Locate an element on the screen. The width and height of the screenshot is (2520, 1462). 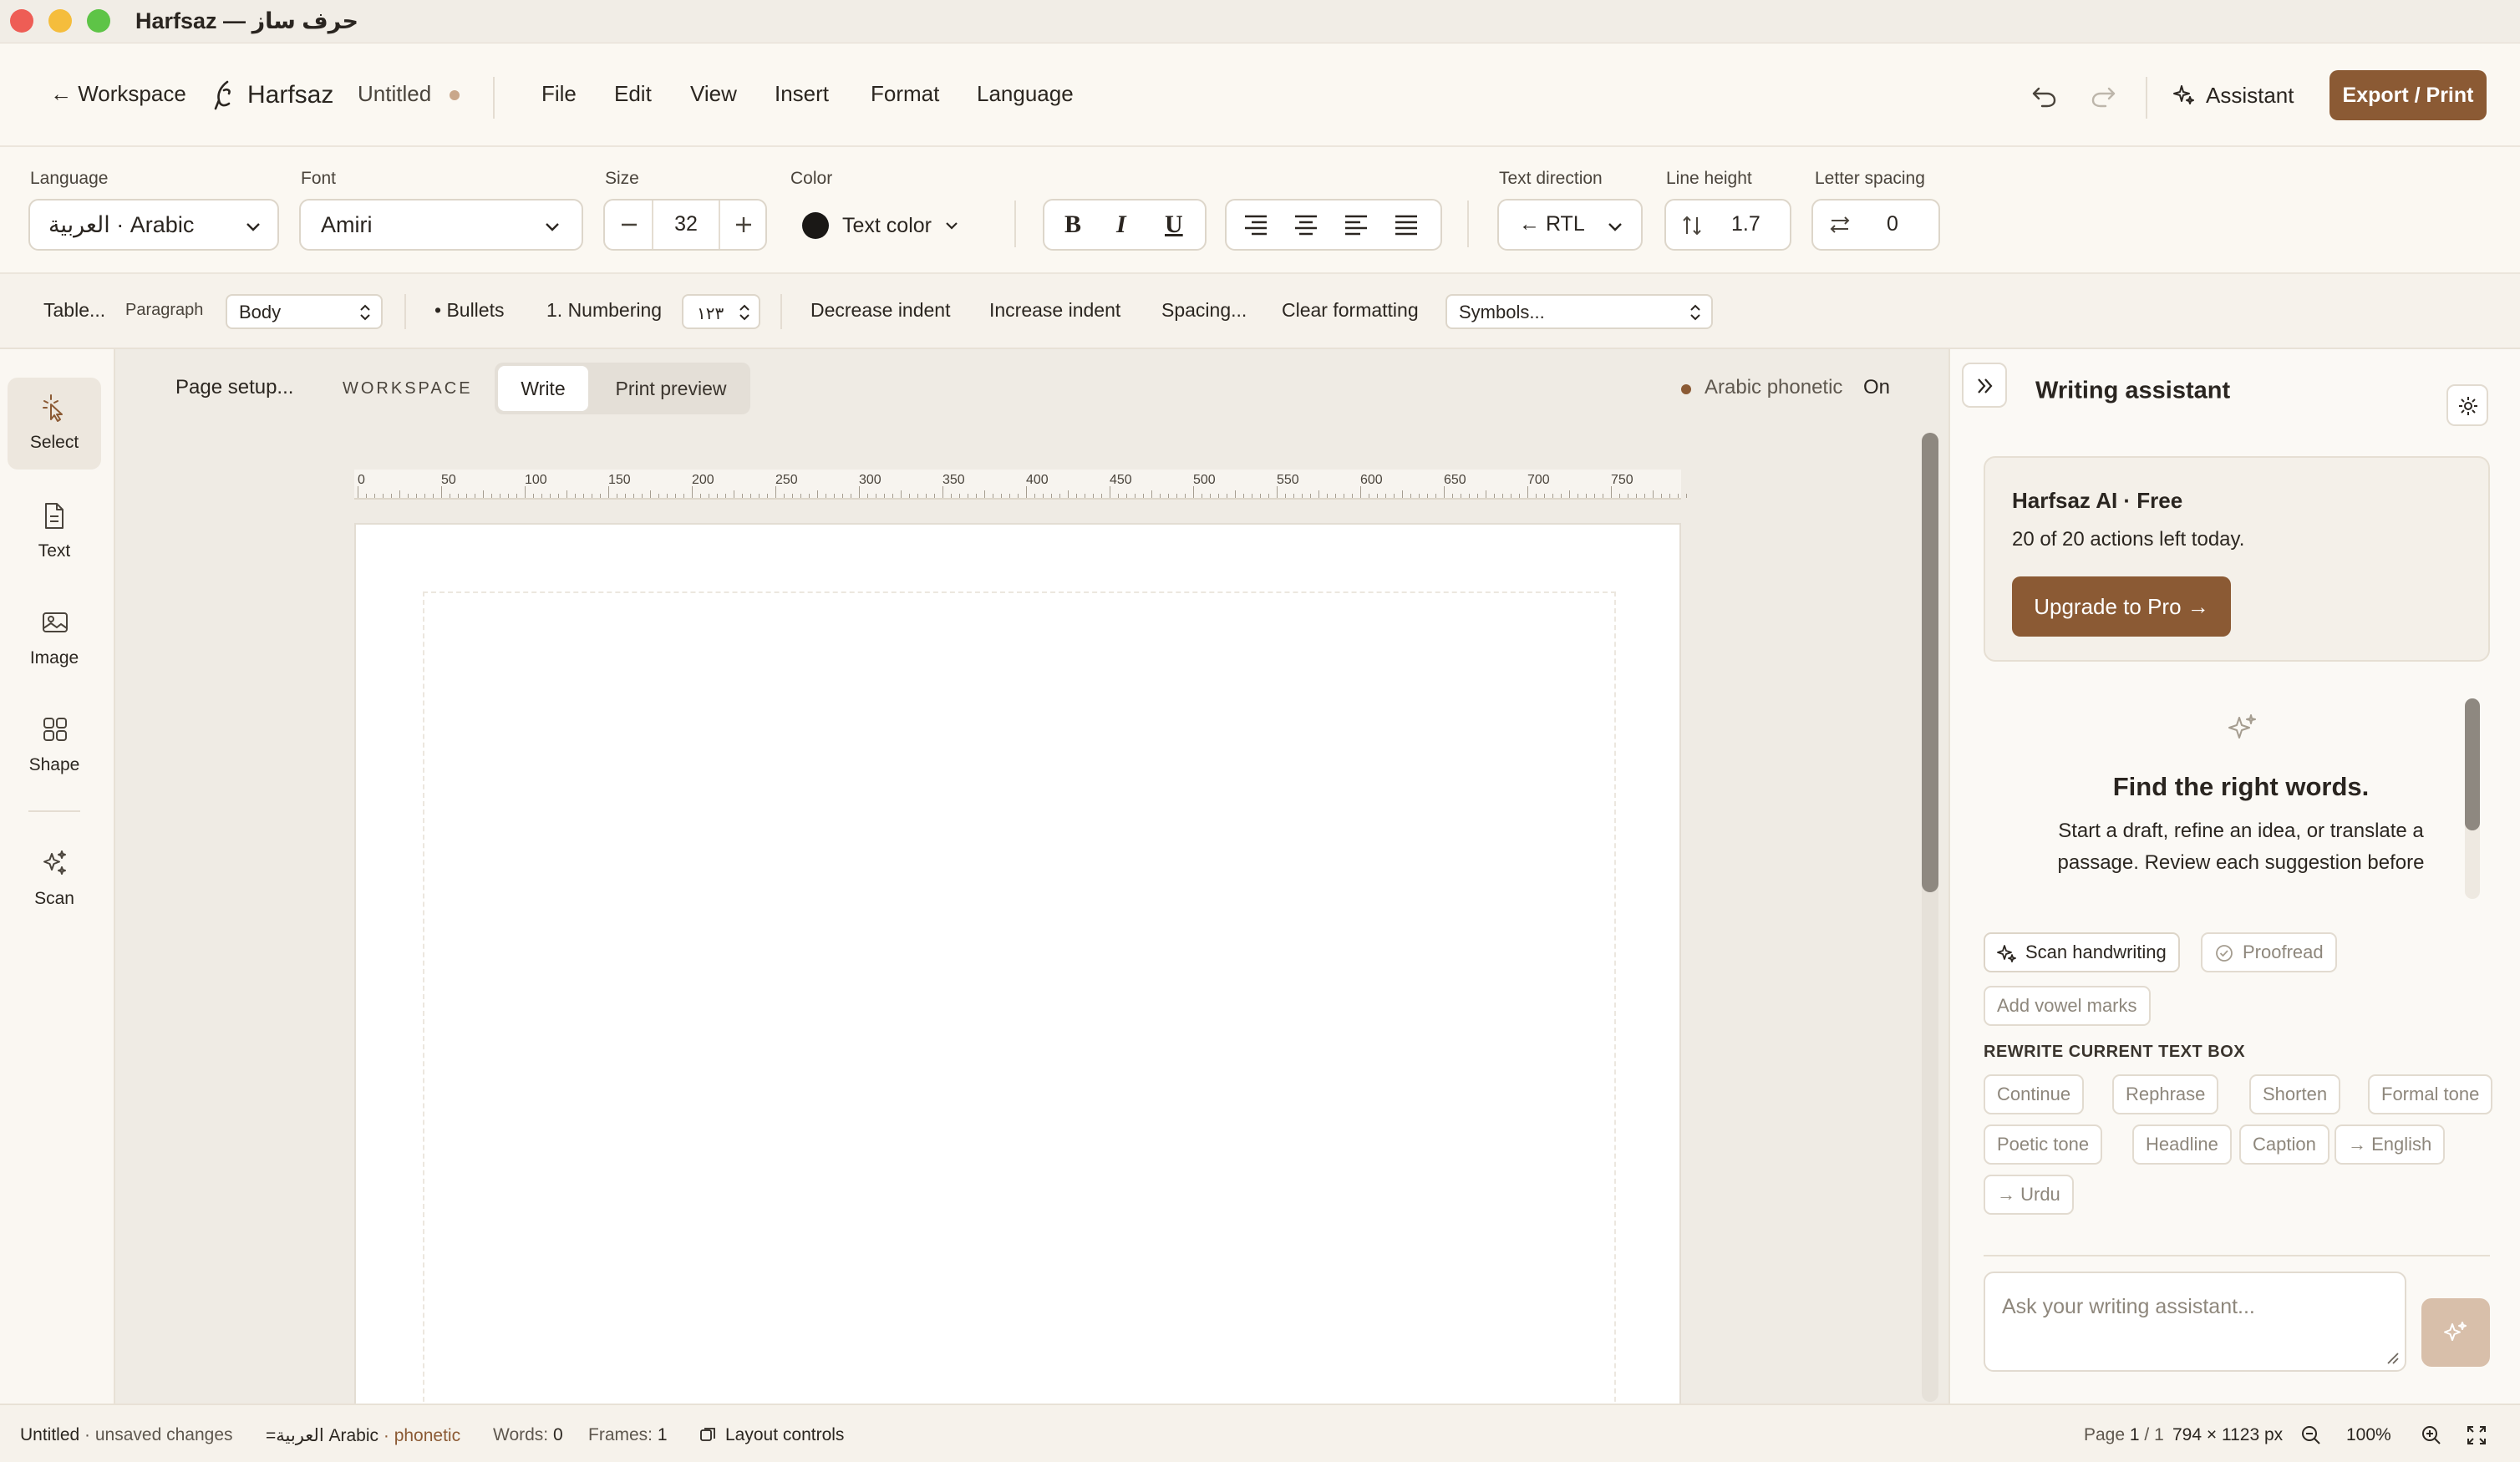
text-color-picker: Text color is located at coordinates (881, 225).